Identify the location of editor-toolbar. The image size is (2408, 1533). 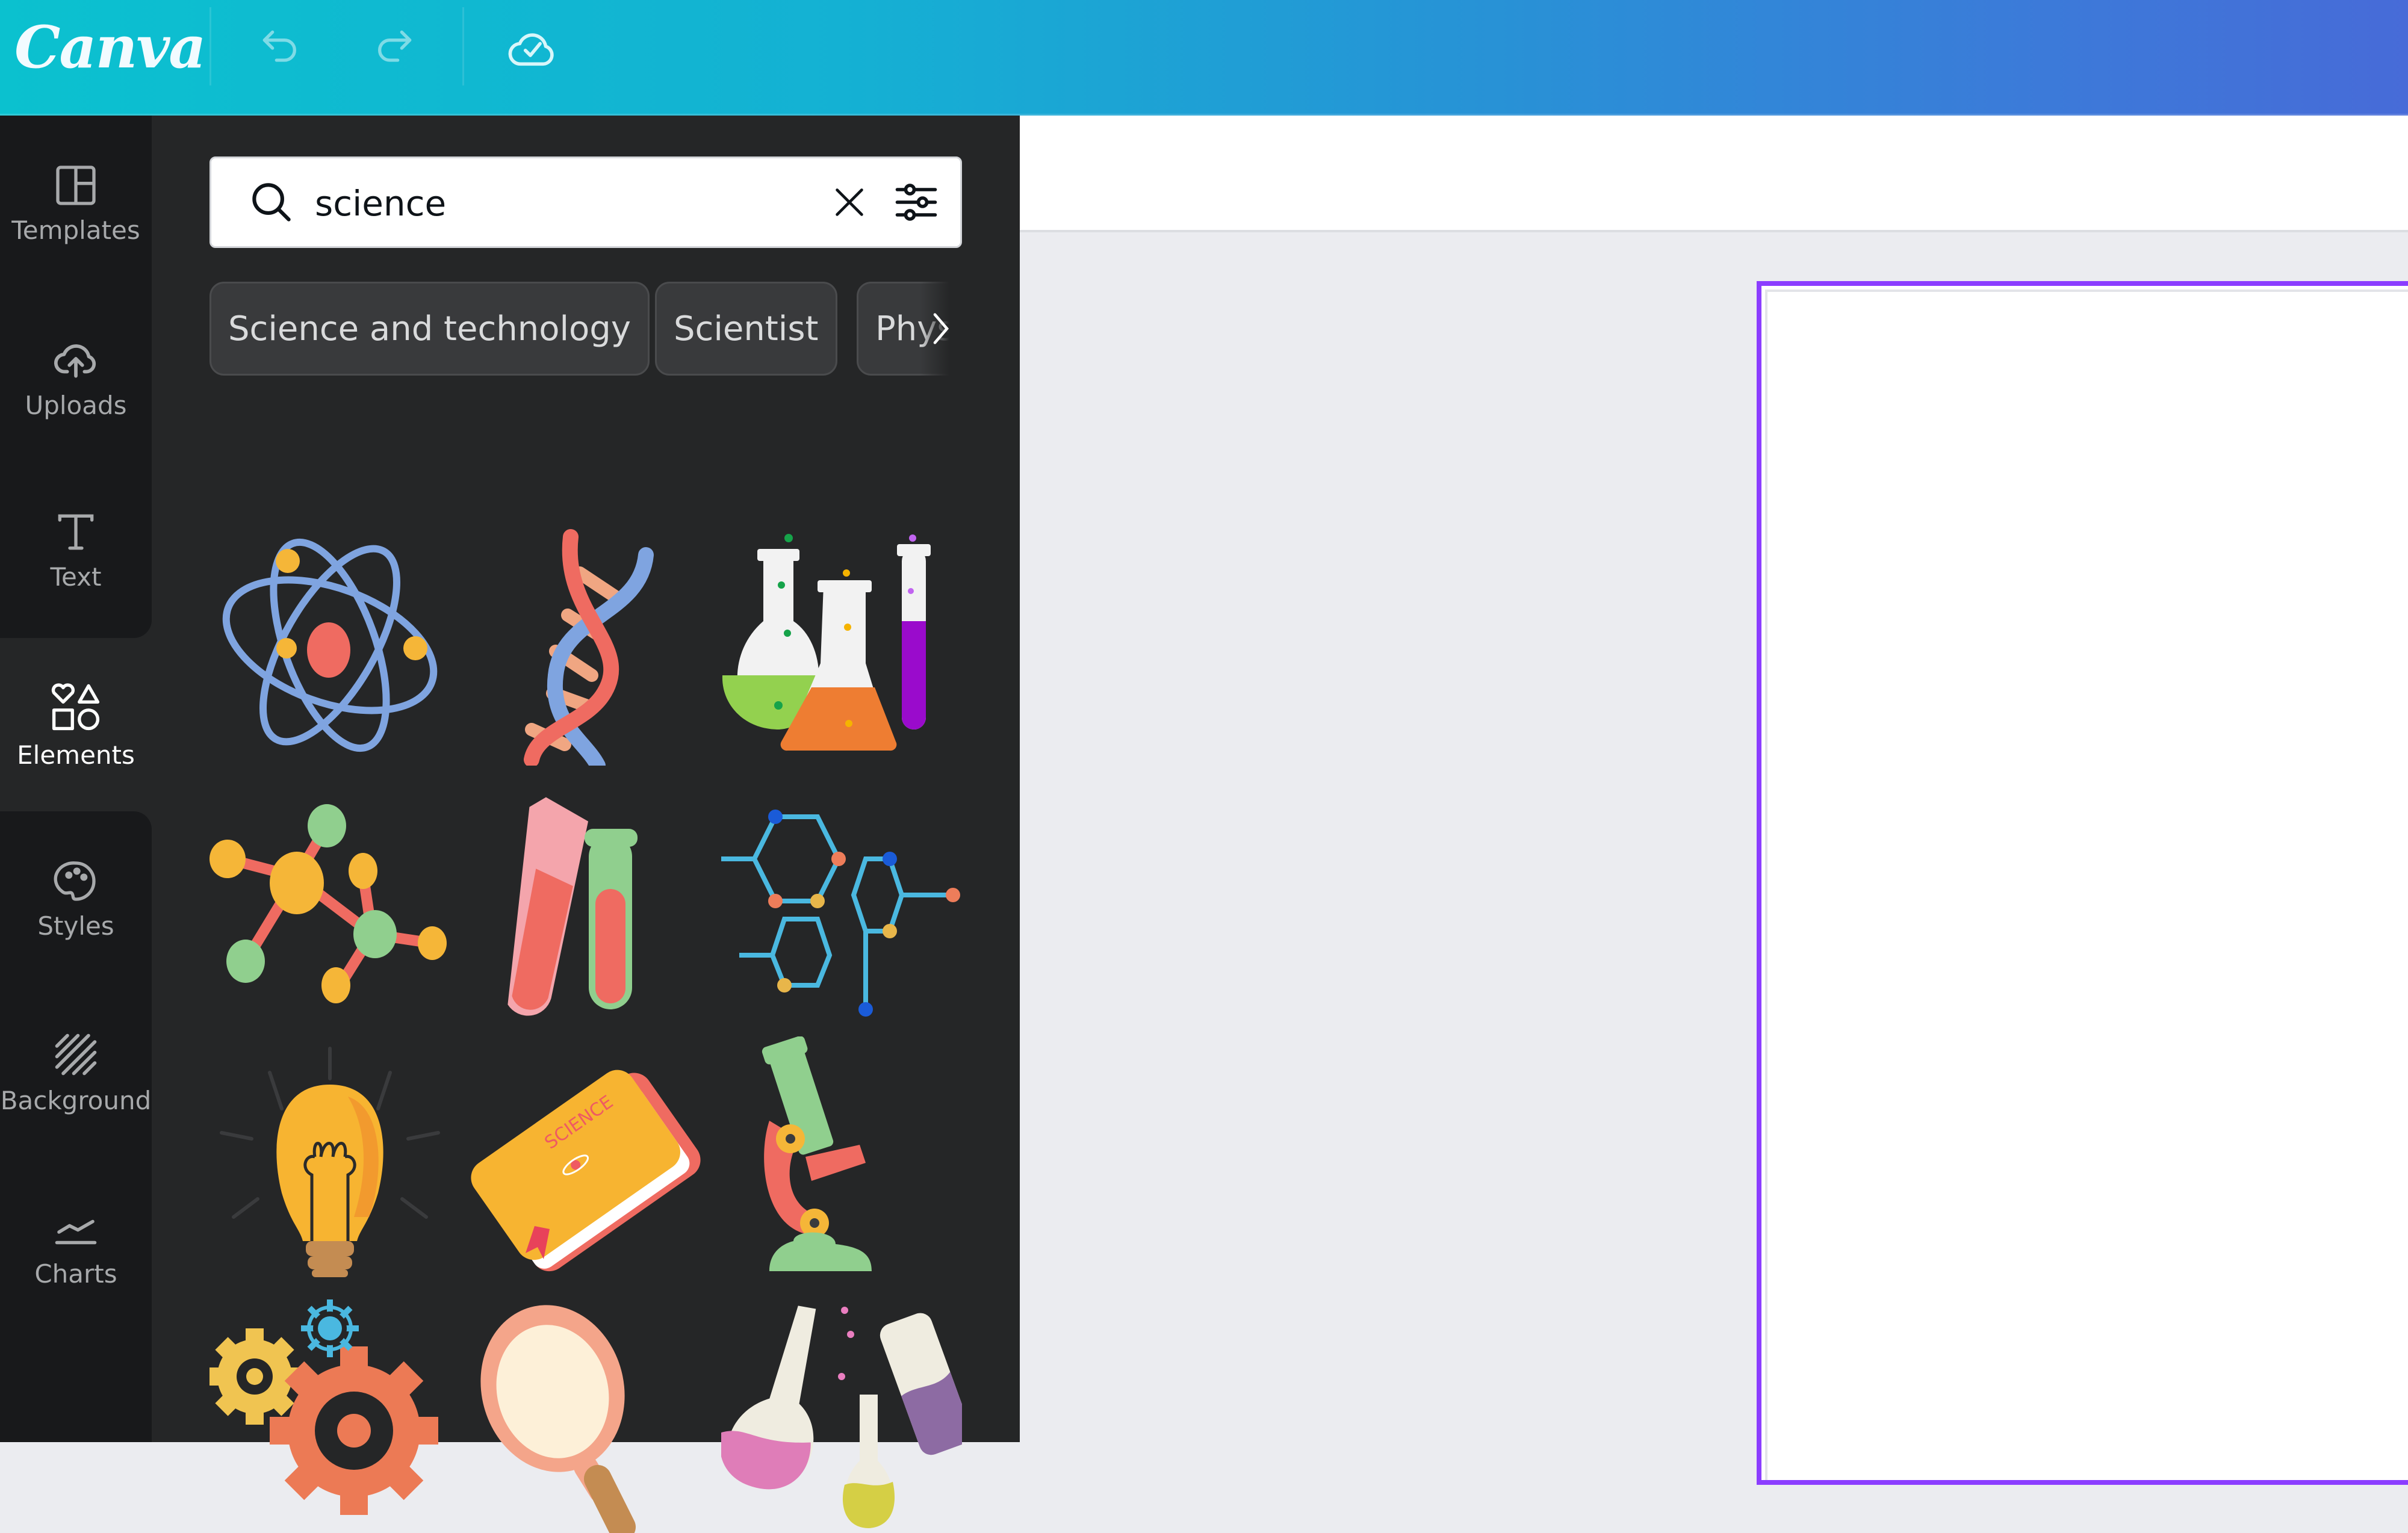
(1714, 174).